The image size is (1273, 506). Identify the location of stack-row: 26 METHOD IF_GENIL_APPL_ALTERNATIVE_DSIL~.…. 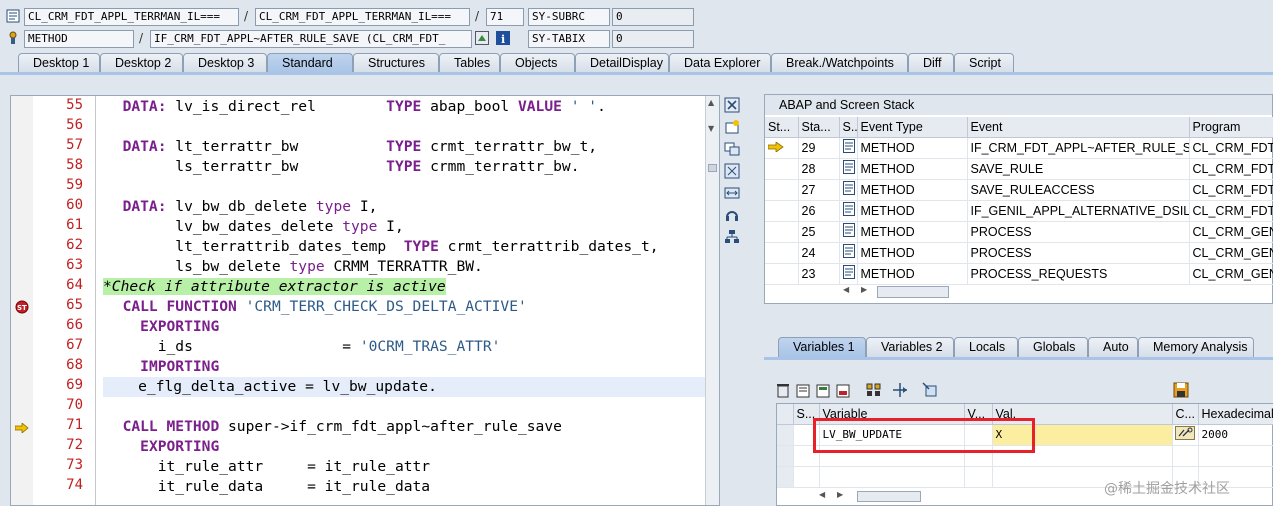
(1019, 211).